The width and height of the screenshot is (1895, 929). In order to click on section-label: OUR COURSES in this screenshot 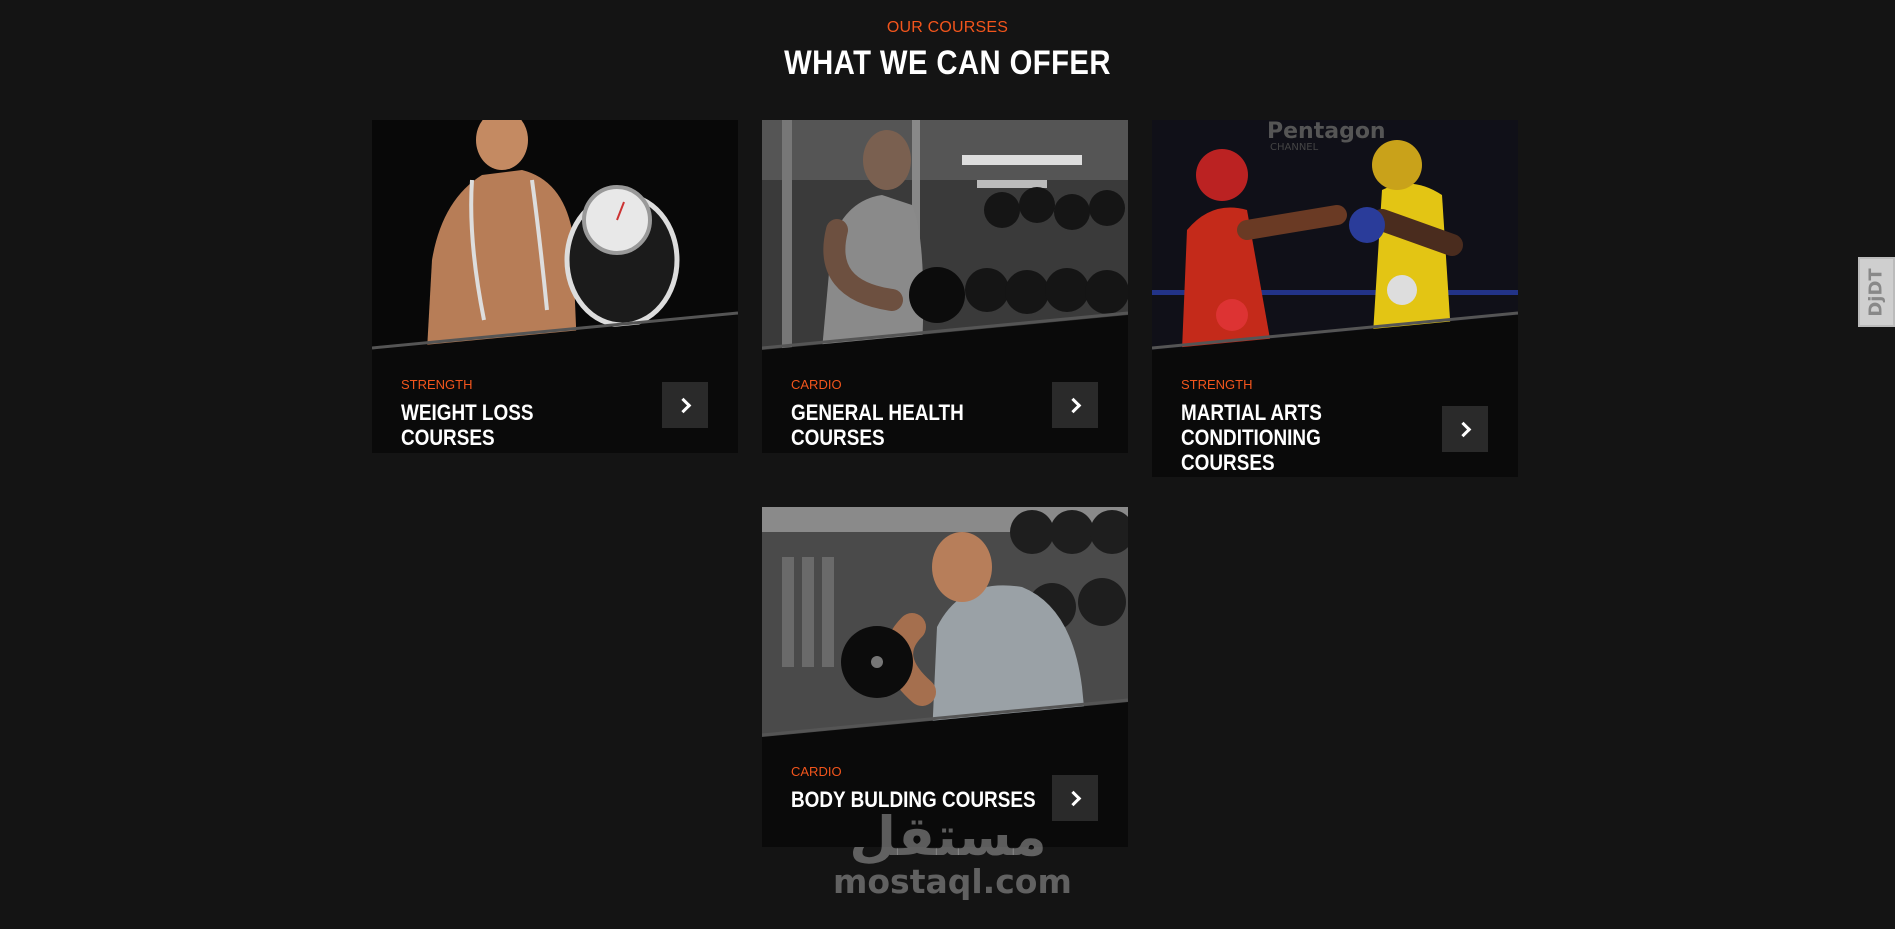, I will do `click(947, 27)`.